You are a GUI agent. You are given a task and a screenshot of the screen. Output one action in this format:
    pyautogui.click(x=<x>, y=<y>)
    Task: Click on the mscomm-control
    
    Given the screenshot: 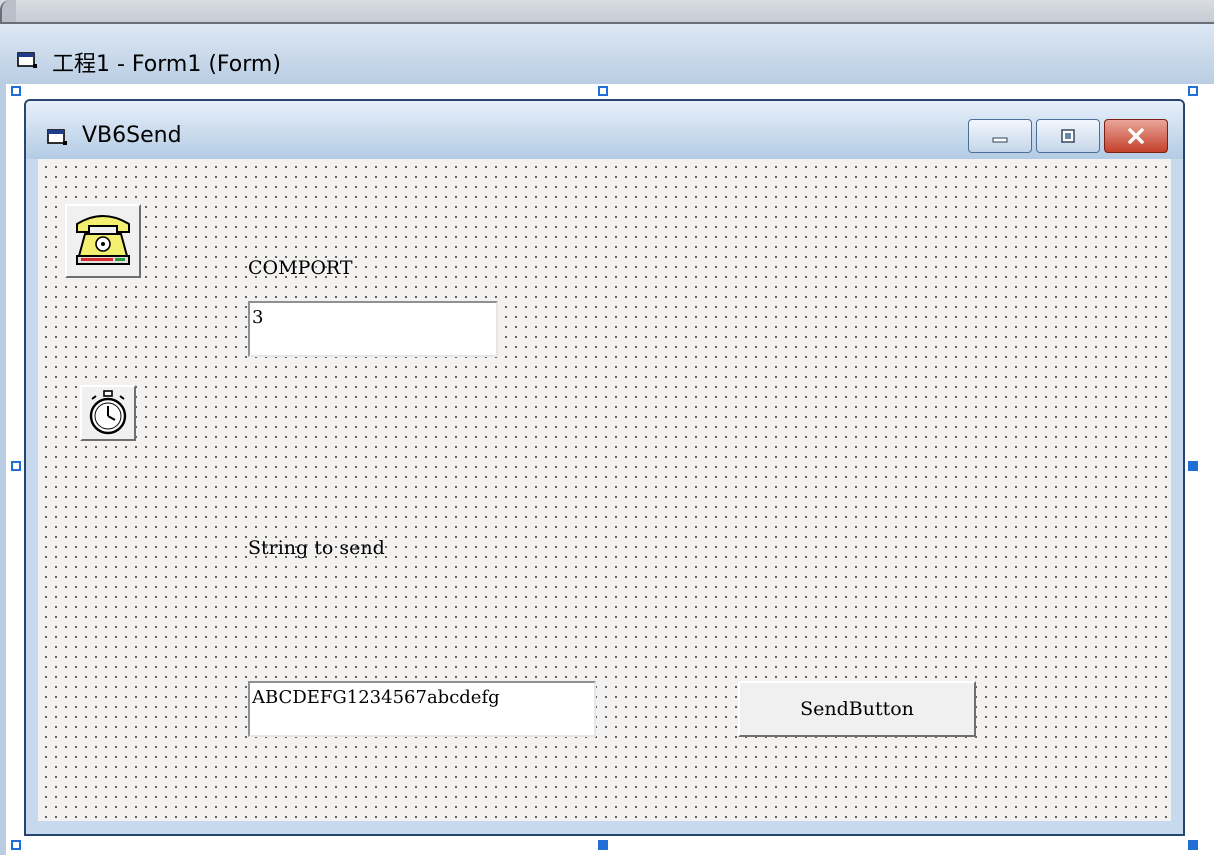 What is the action you would take?
    pyautogui.click(x=103, y=241)
    